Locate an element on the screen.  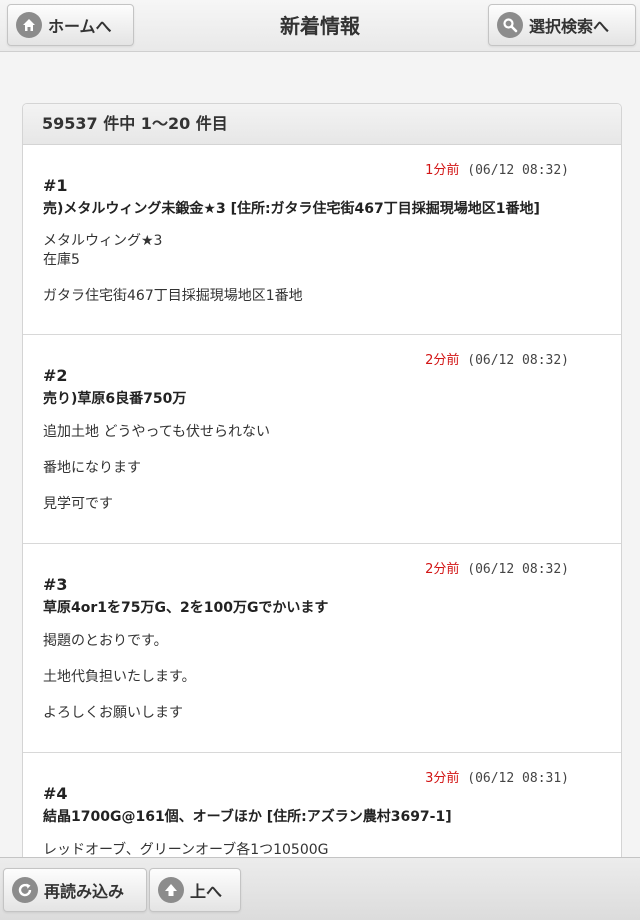
search-button-label: 選択検索へ is located at coordinates (569, 26).